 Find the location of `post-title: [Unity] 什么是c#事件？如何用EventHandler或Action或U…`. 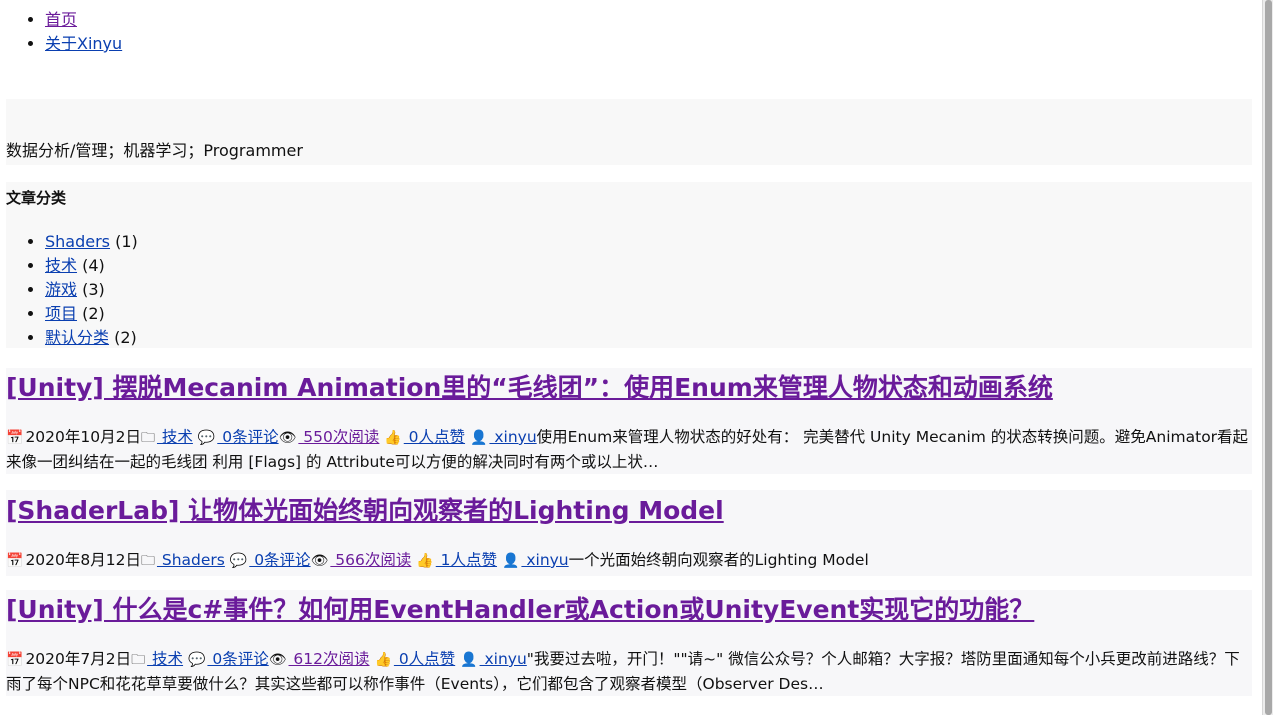

post-title: [Unity] 什么是c#事件？如何用EventHandler或Action或U… is located at coordinates (520, 610).